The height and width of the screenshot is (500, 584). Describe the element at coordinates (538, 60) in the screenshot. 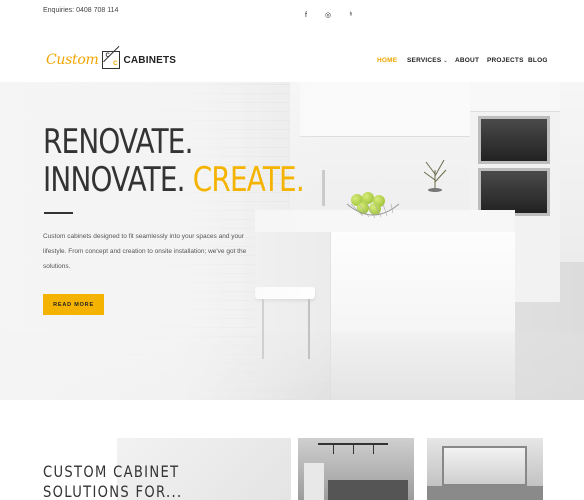

I see `nav-item-blog: BLOG` at that location.